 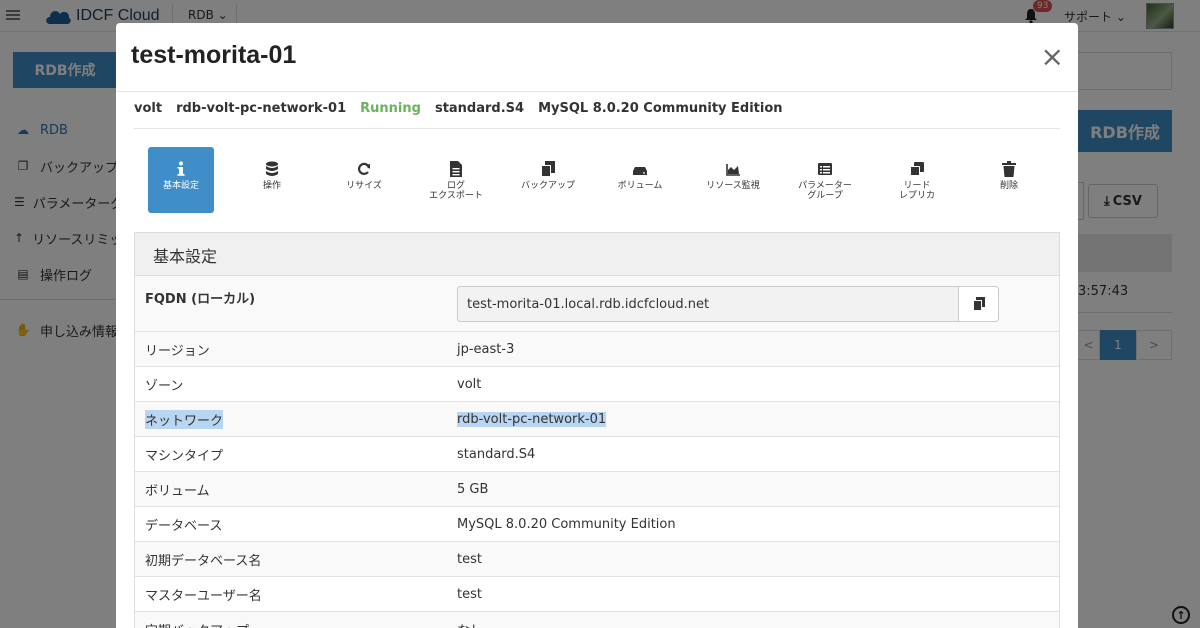 What do you see at coordinates (214, 55) in the screenshot?
I see `modal-title: test-morita-01` at bounding box center [214, 55].